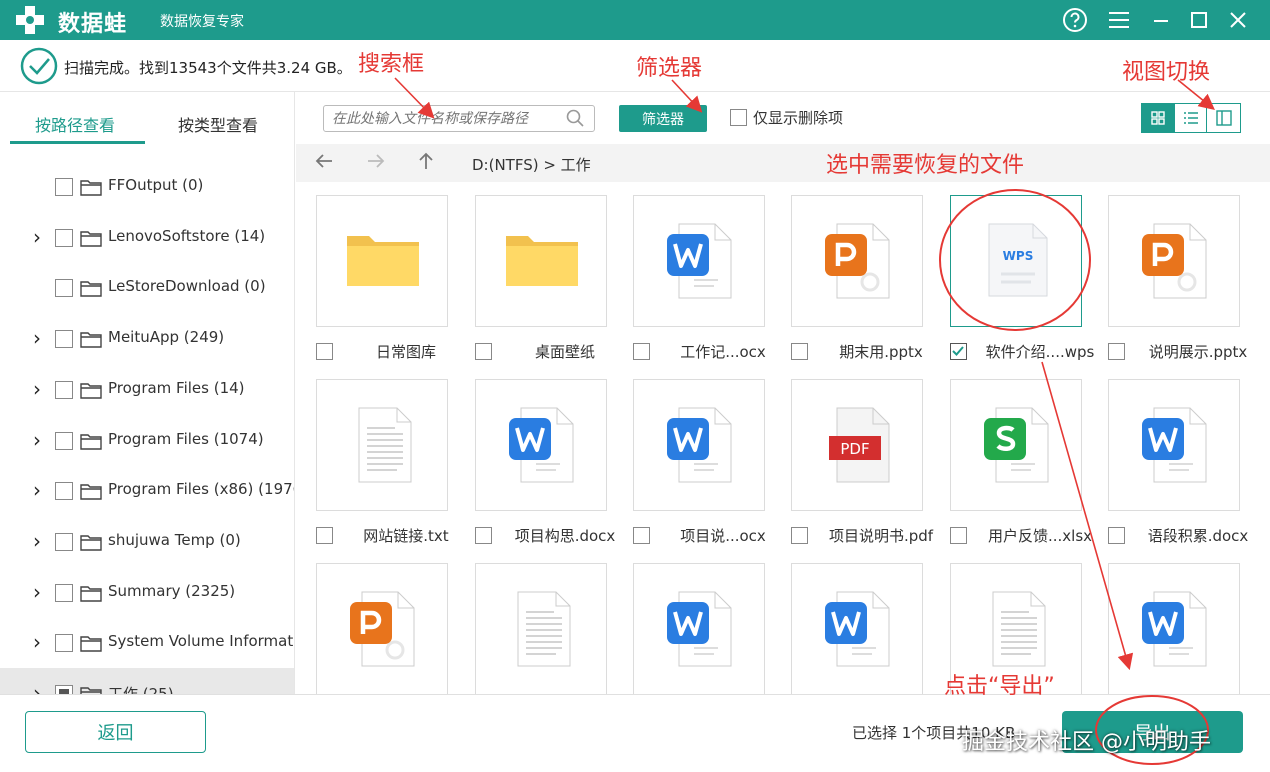  I want to click on folder-icon, so click(91, 543).